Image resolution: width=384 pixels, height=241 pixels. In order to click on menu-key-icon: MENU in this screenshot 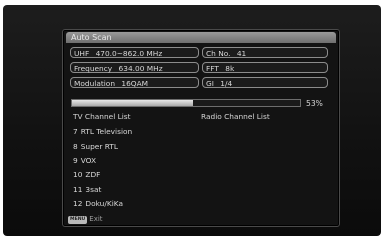, I will do `click(78, 219)`.